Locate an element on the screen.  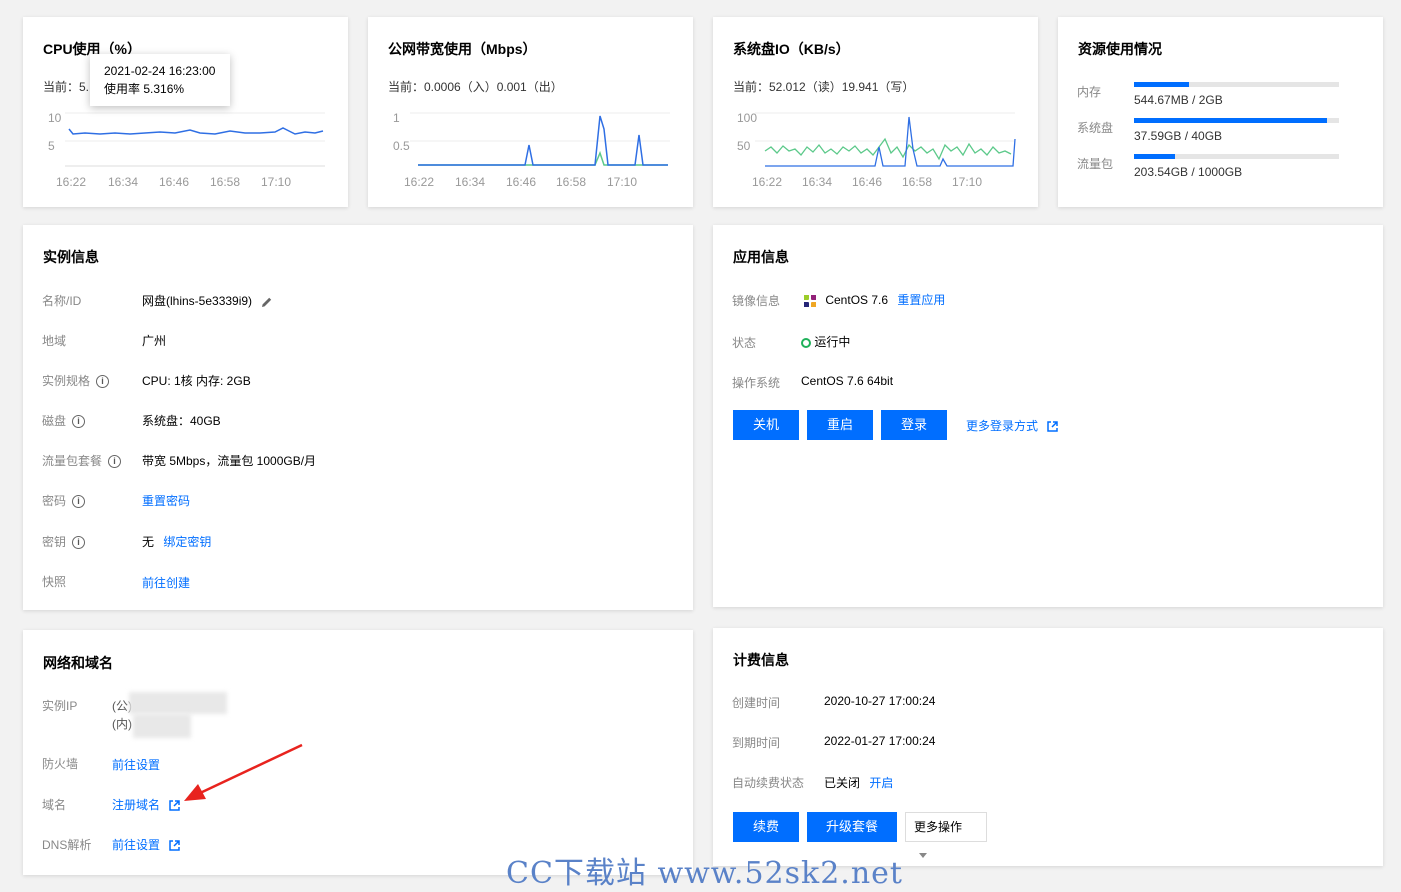
bandwidth-xtick: 16:22 is located at coordinates (419, 182).